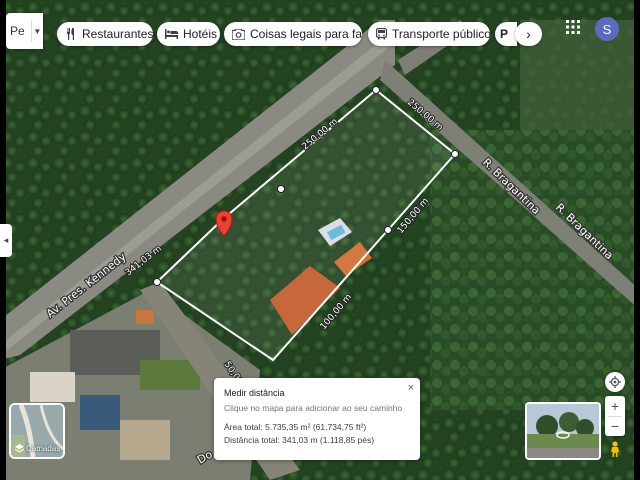 The image size is (640, 480). Describe the element at coordinates (37, 431) in the screenshot. I see `layers-button: Camadas` at that location.